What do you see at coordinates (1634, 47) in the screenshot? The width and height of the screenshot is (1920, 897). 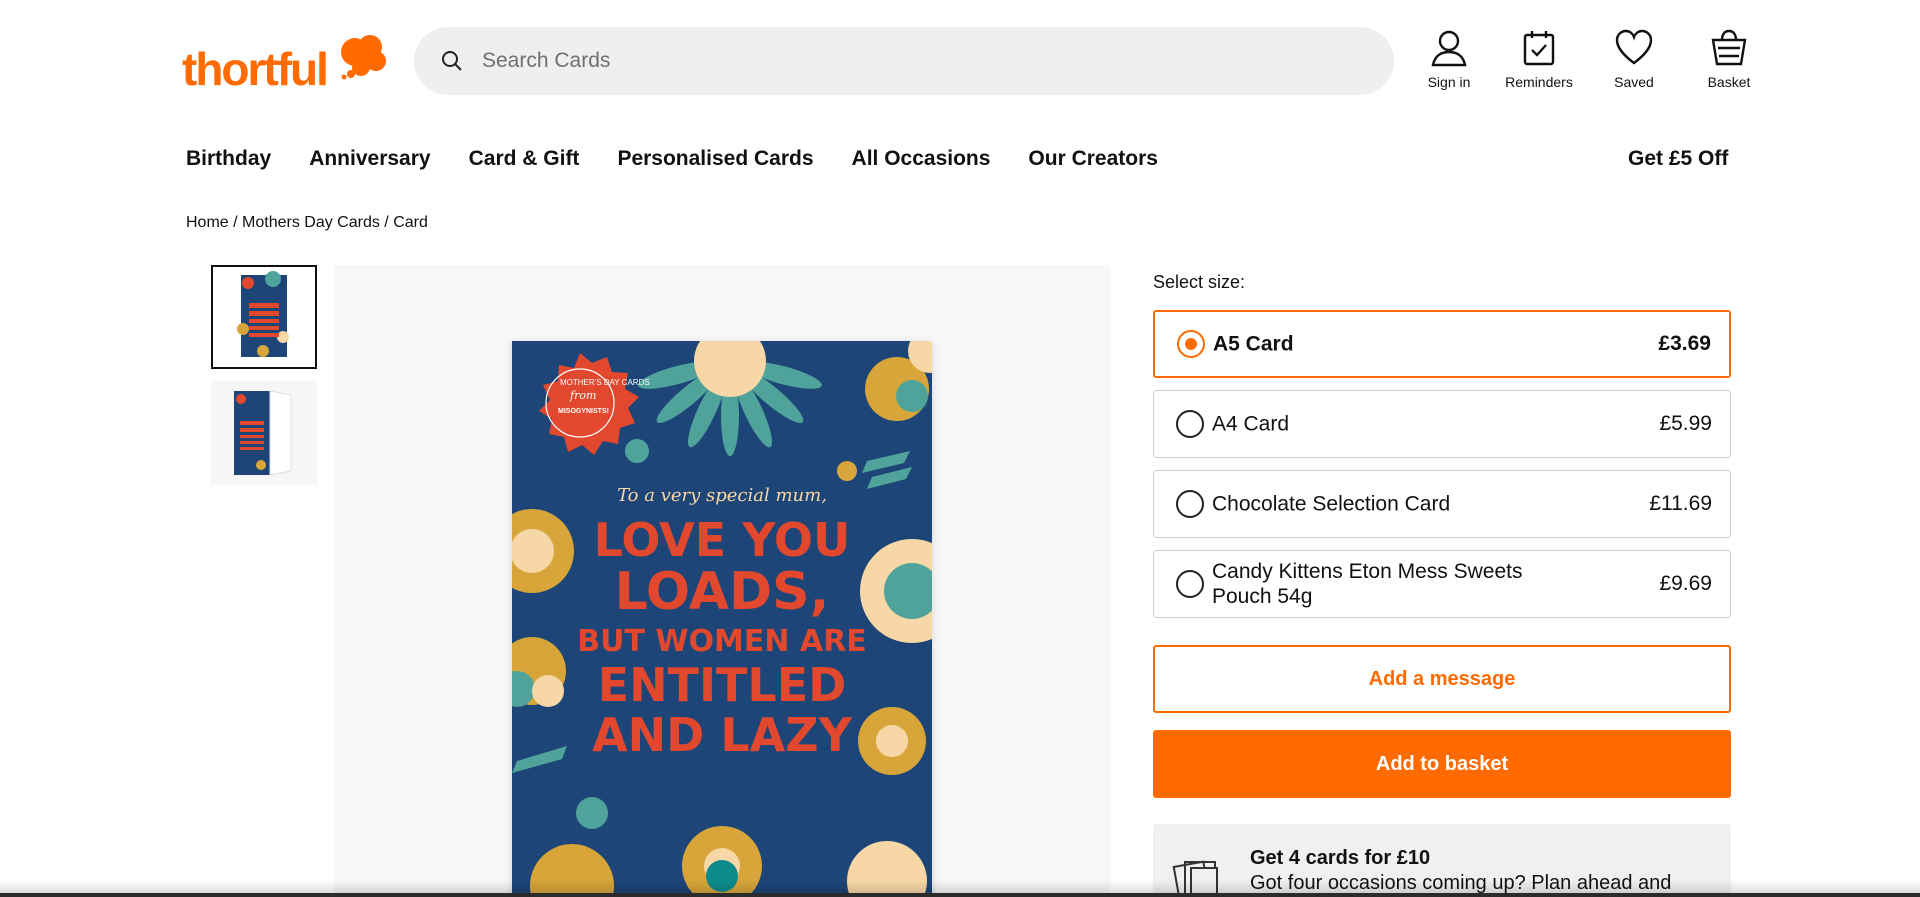 I see `heart-icon` at bounding box center [1634, 47].